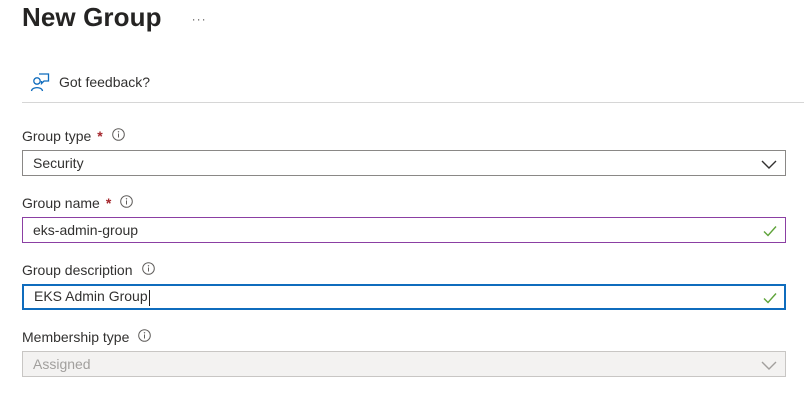 The image size is (804, 400). Describe the element at coordinates (77, 270) in the screenshot. I see `group-description-label: Group description` at that location.